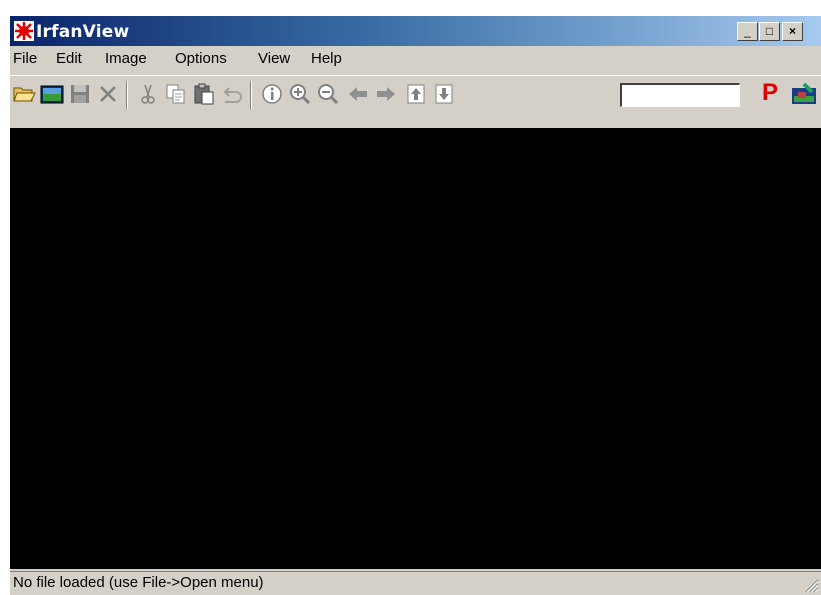  Describe the element at coordinates (232, 94) in the screenshot. I see `undo-icon` at that location.